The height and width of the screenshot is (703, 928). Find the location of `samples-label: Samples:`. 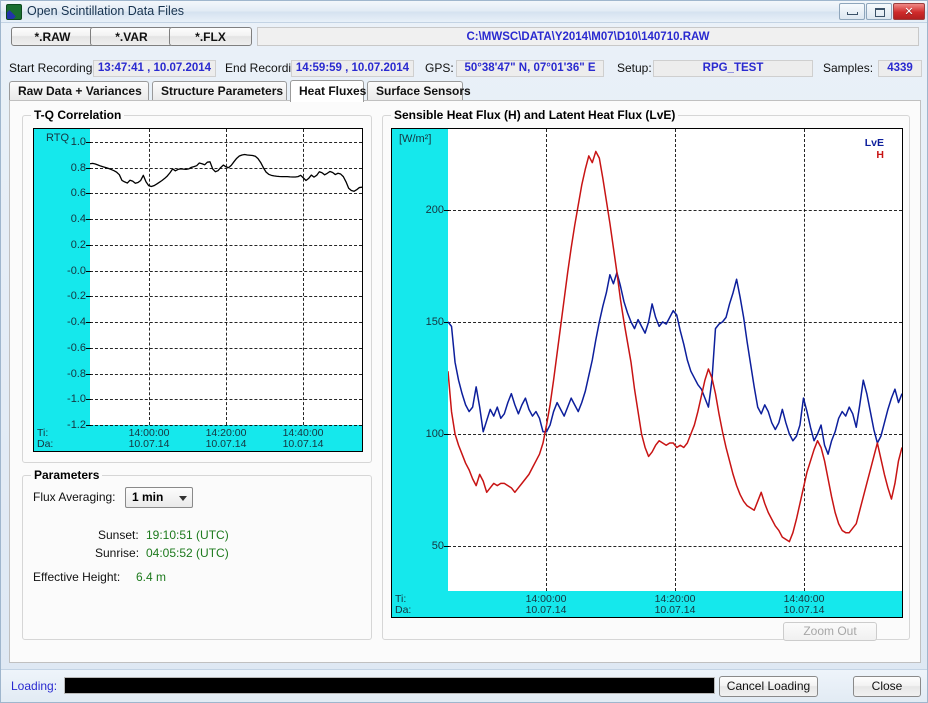

samples-label: Samples: is located at coordinates (848, 68).